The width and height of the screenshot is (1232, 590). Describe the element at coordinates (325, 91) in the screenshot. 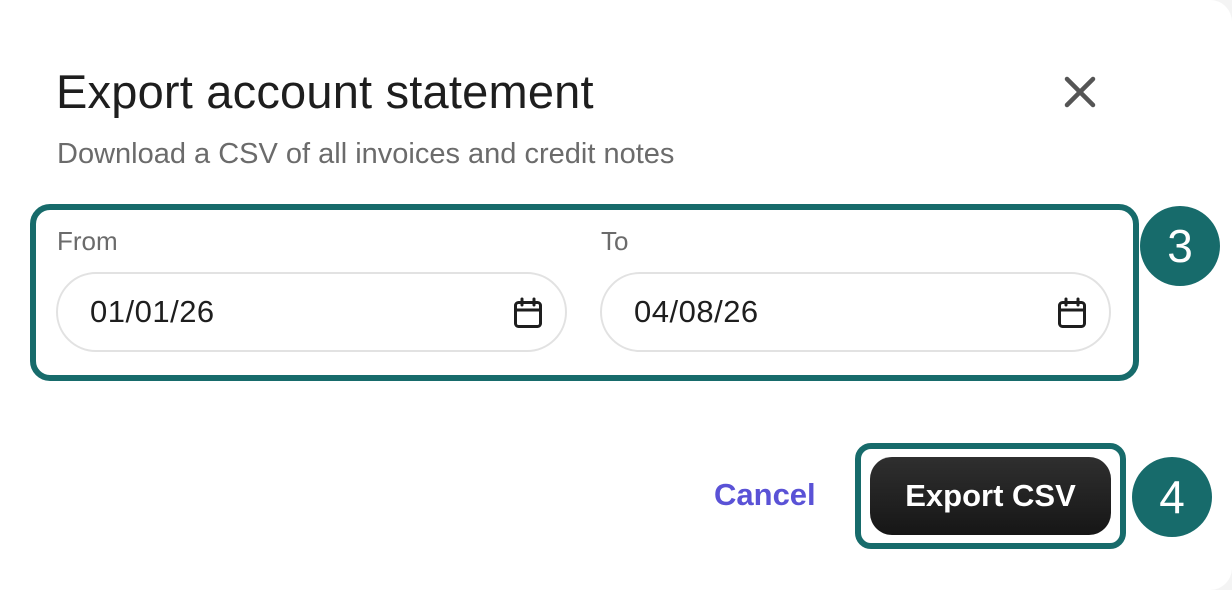

I see `dialog-title: Export account statement` at that location.